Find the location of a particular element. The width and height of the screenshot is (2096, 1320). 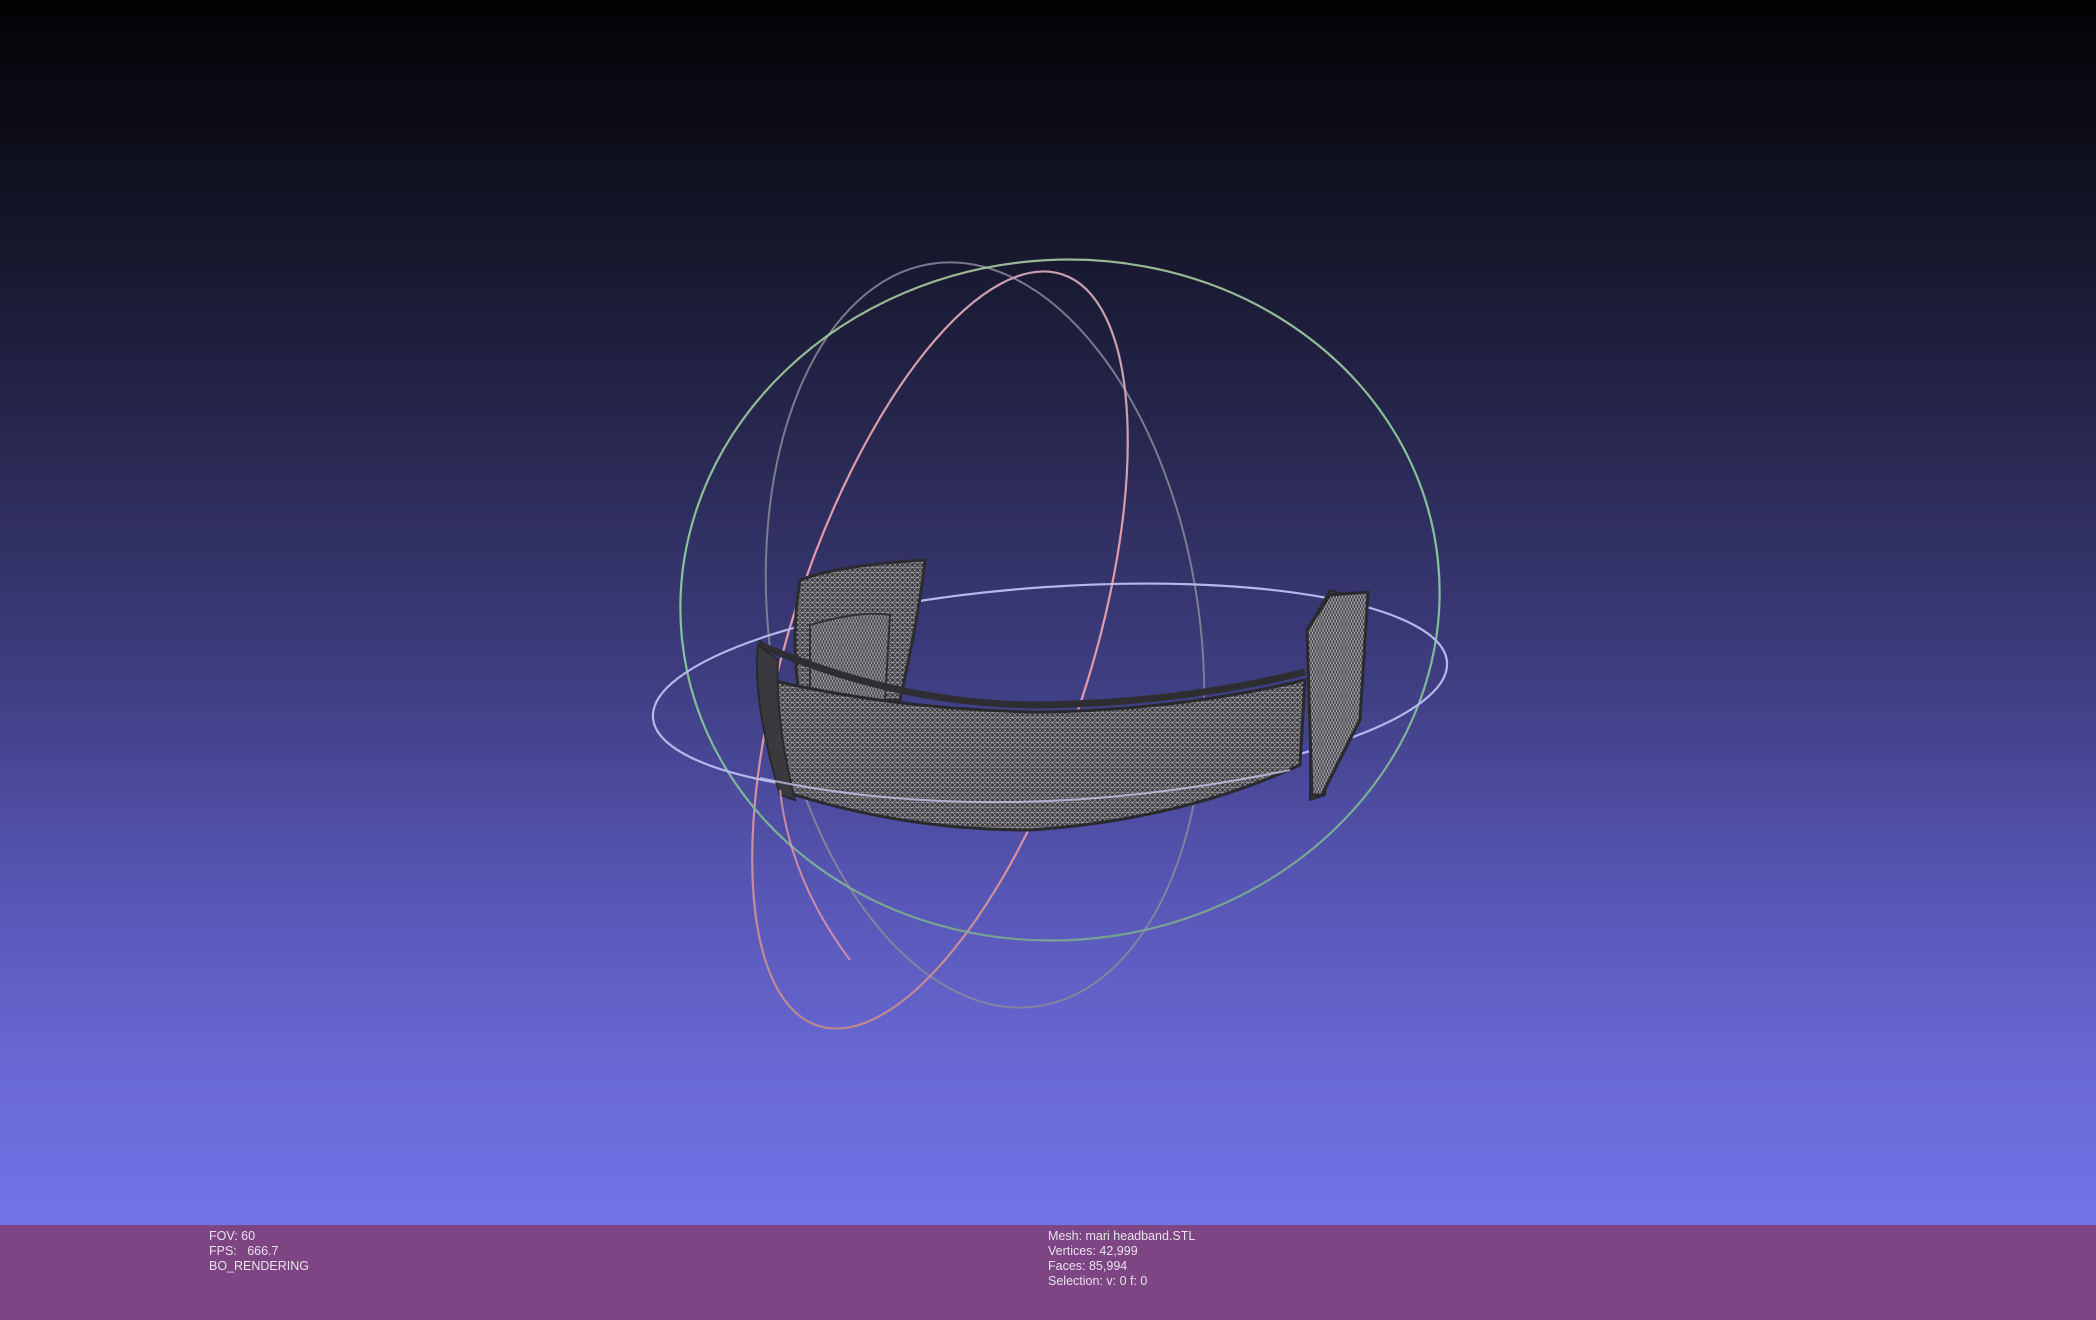

faces-count: Faces: 85,994 is located at coordinates (1088, 1266).